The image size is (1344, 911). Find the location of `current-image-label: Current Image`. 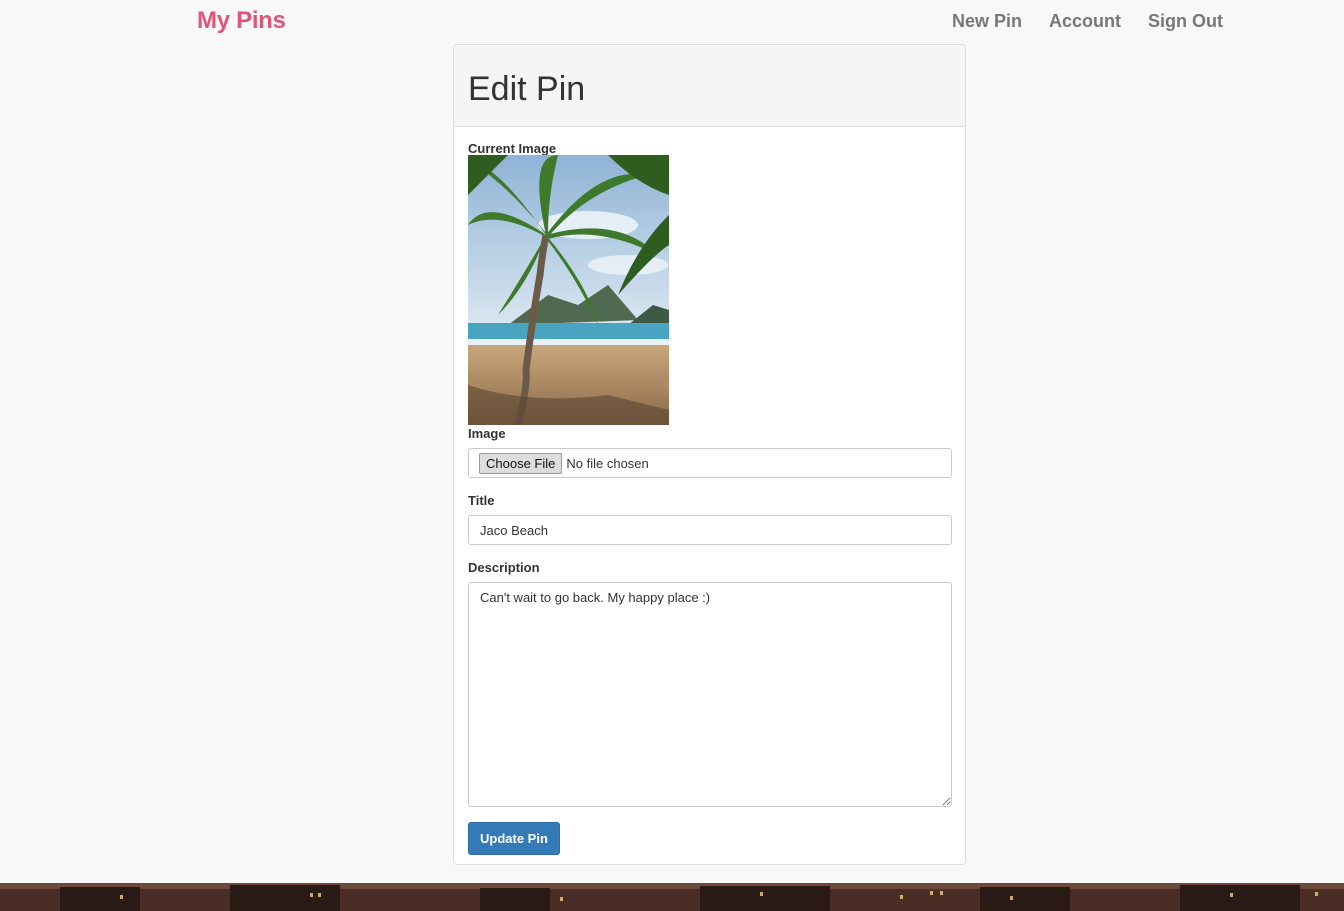

current-image-label: Current Image is located at coordinates (512, 148).